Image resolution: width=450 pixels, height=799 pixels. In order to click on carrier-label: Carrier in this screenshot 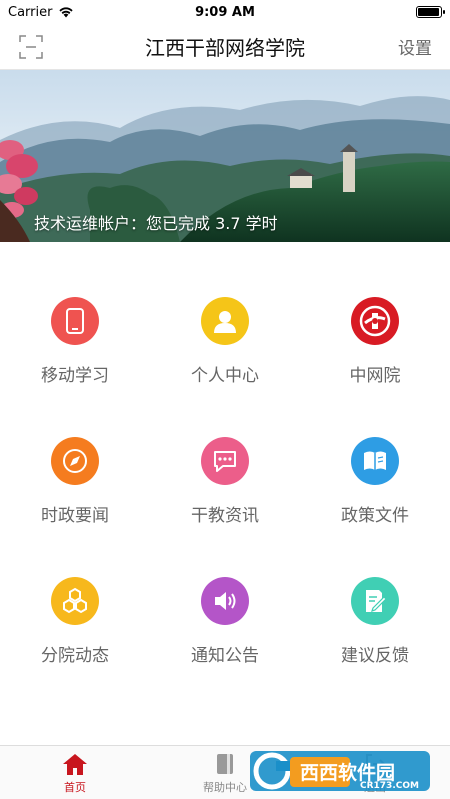, I will do `click(30, 12)`.